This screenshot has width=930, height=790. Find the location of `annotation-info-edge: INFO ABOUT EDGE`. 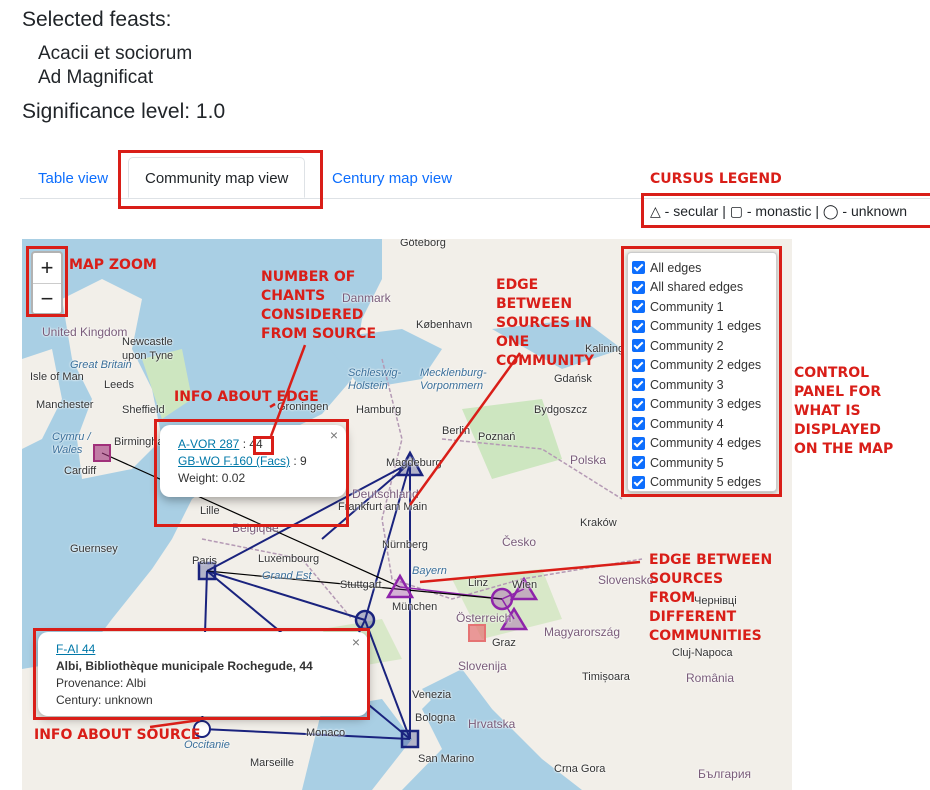

annotation-info-edge: INFO ABOUT EDGE is located at coordinates (246, 397).